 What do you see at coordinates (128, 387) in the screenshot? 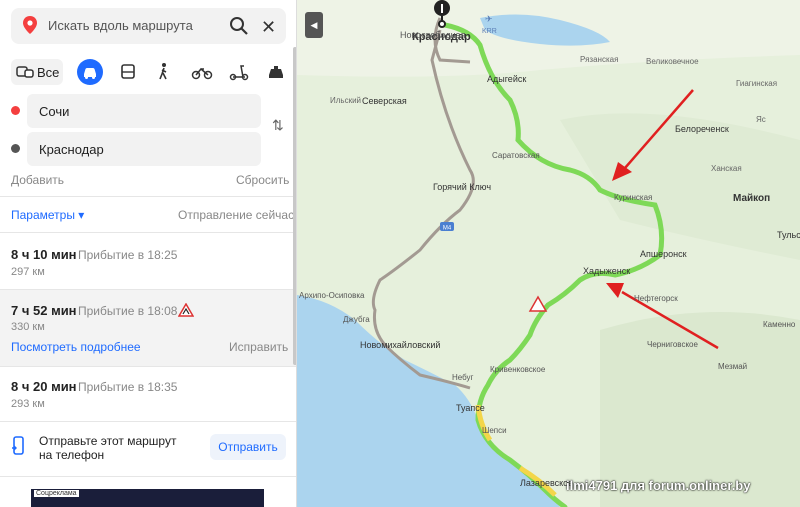
I see `route-arrival: Прибытие в 18:35` at bounding box center [128, 387].